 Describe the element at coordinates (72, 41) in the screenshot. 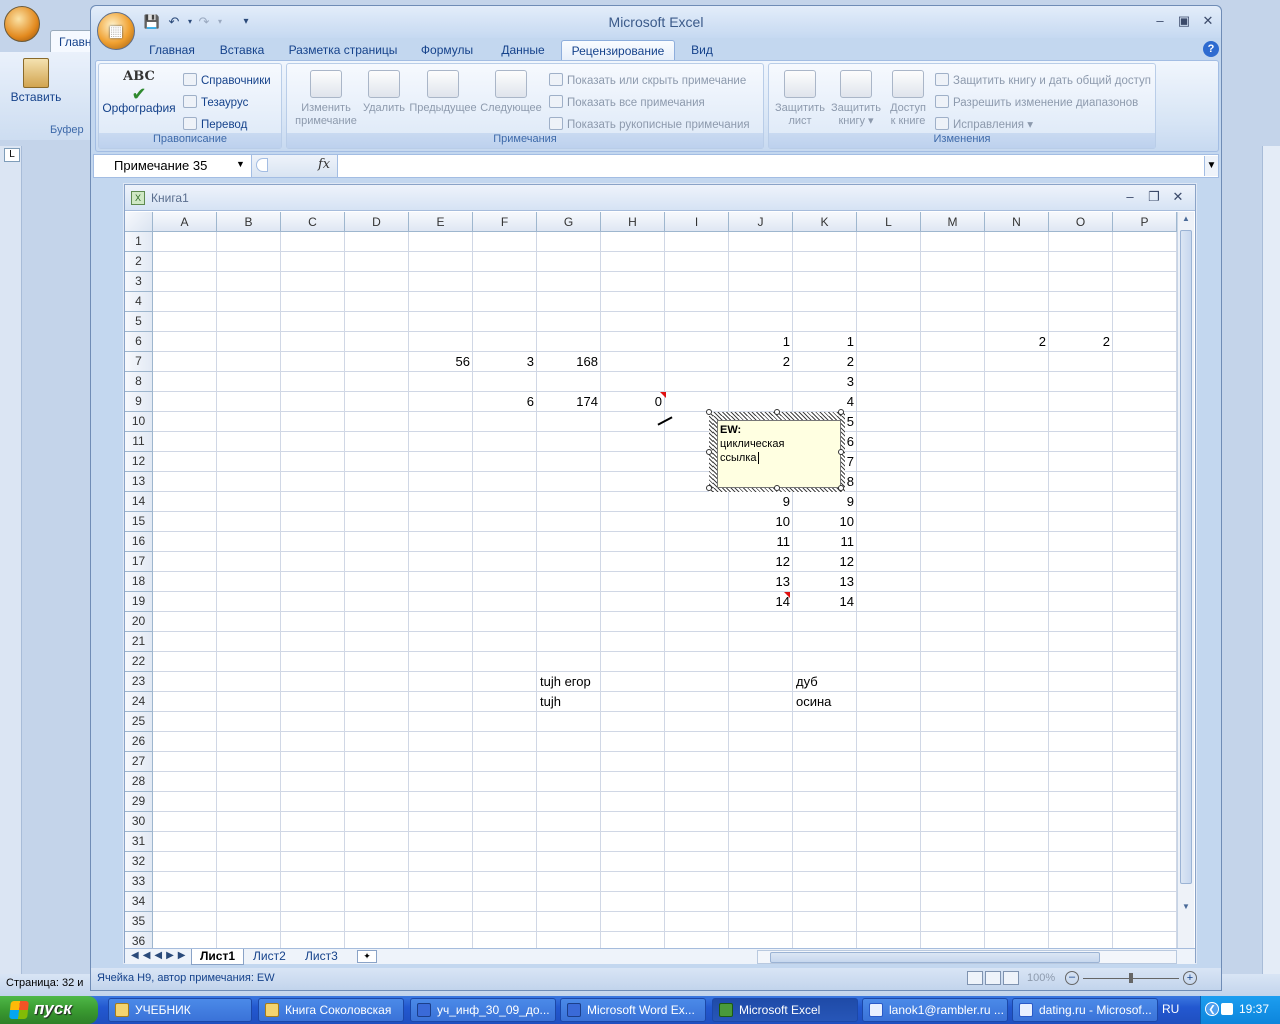

I see `word-tab-home: Главн` at that location.